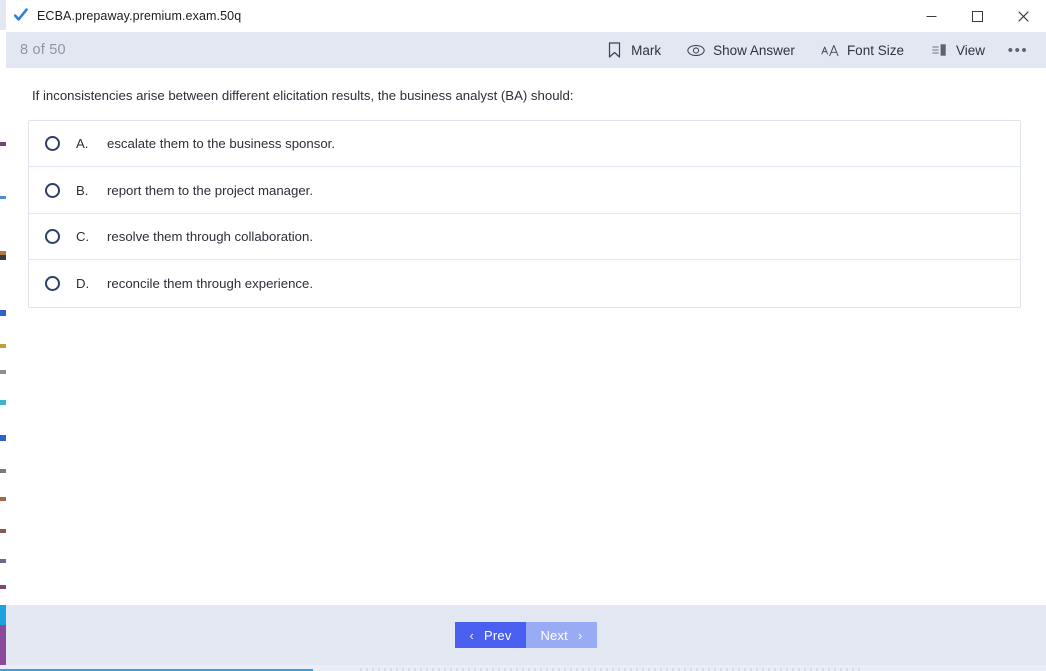  I want to click on radio-button-d, so click(52, 284).